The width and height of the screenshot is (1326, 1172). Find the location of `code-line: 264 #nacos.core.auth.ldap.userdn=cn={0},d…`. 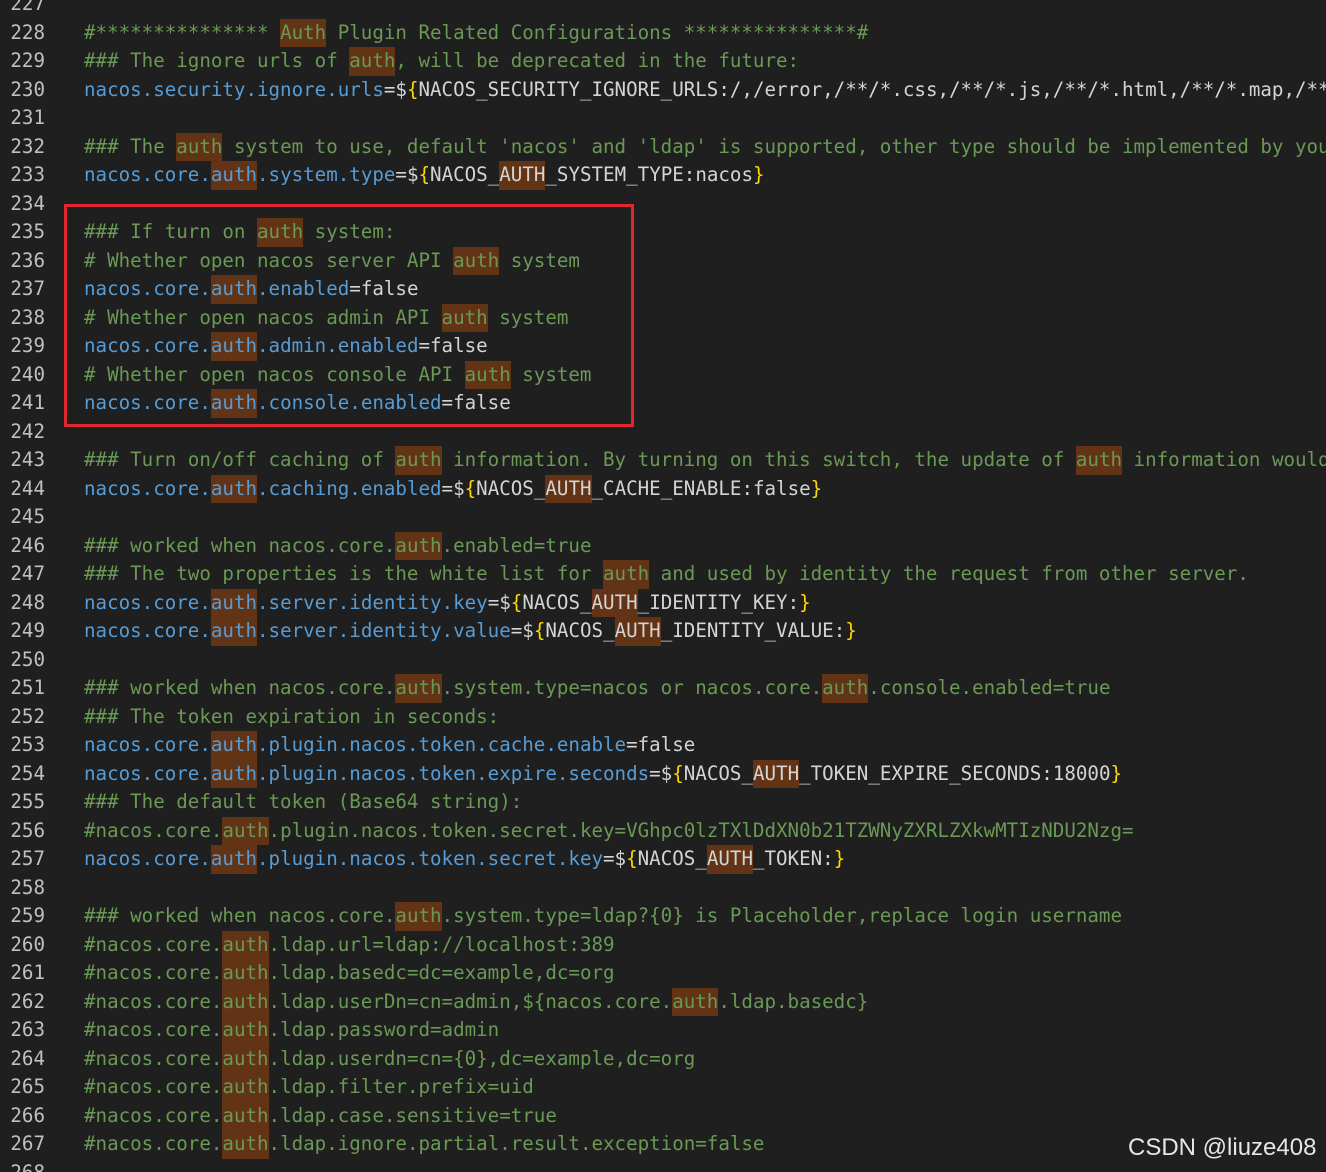

code-line: 264 #nacos.core.auth.ldap.userdn=cn={0},d… is located at coordinates (663, 1059).